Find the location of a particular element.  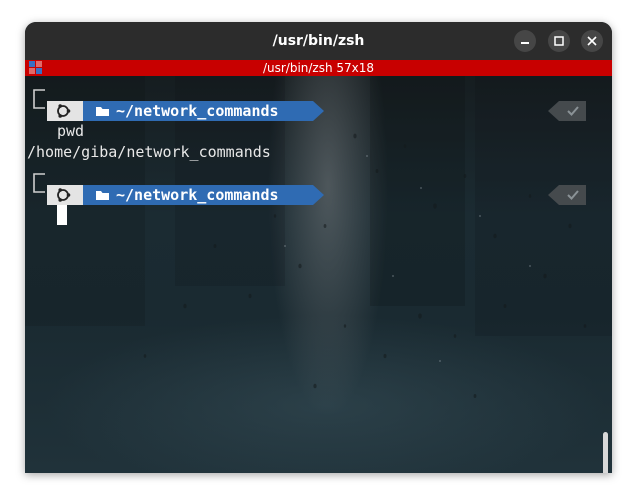

close-button is located at coordinates (592, 41).